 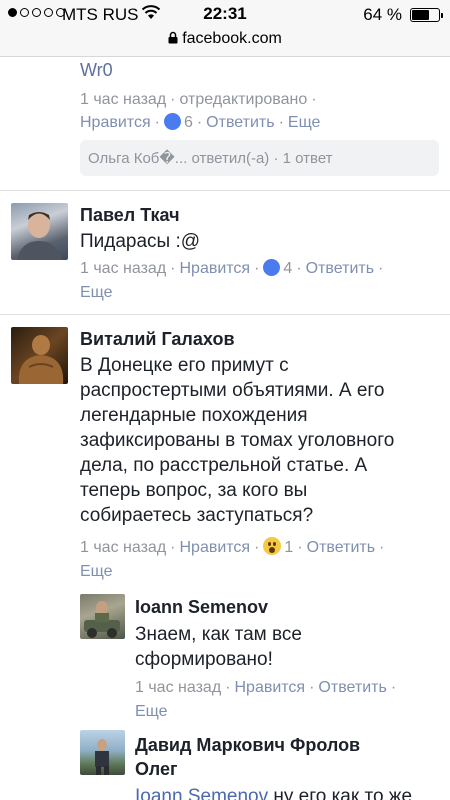 What do you see at coordinates (96, 70) in the screenshot?
I see `comment-author-link: Wr0` at bounding box center [96, 70].